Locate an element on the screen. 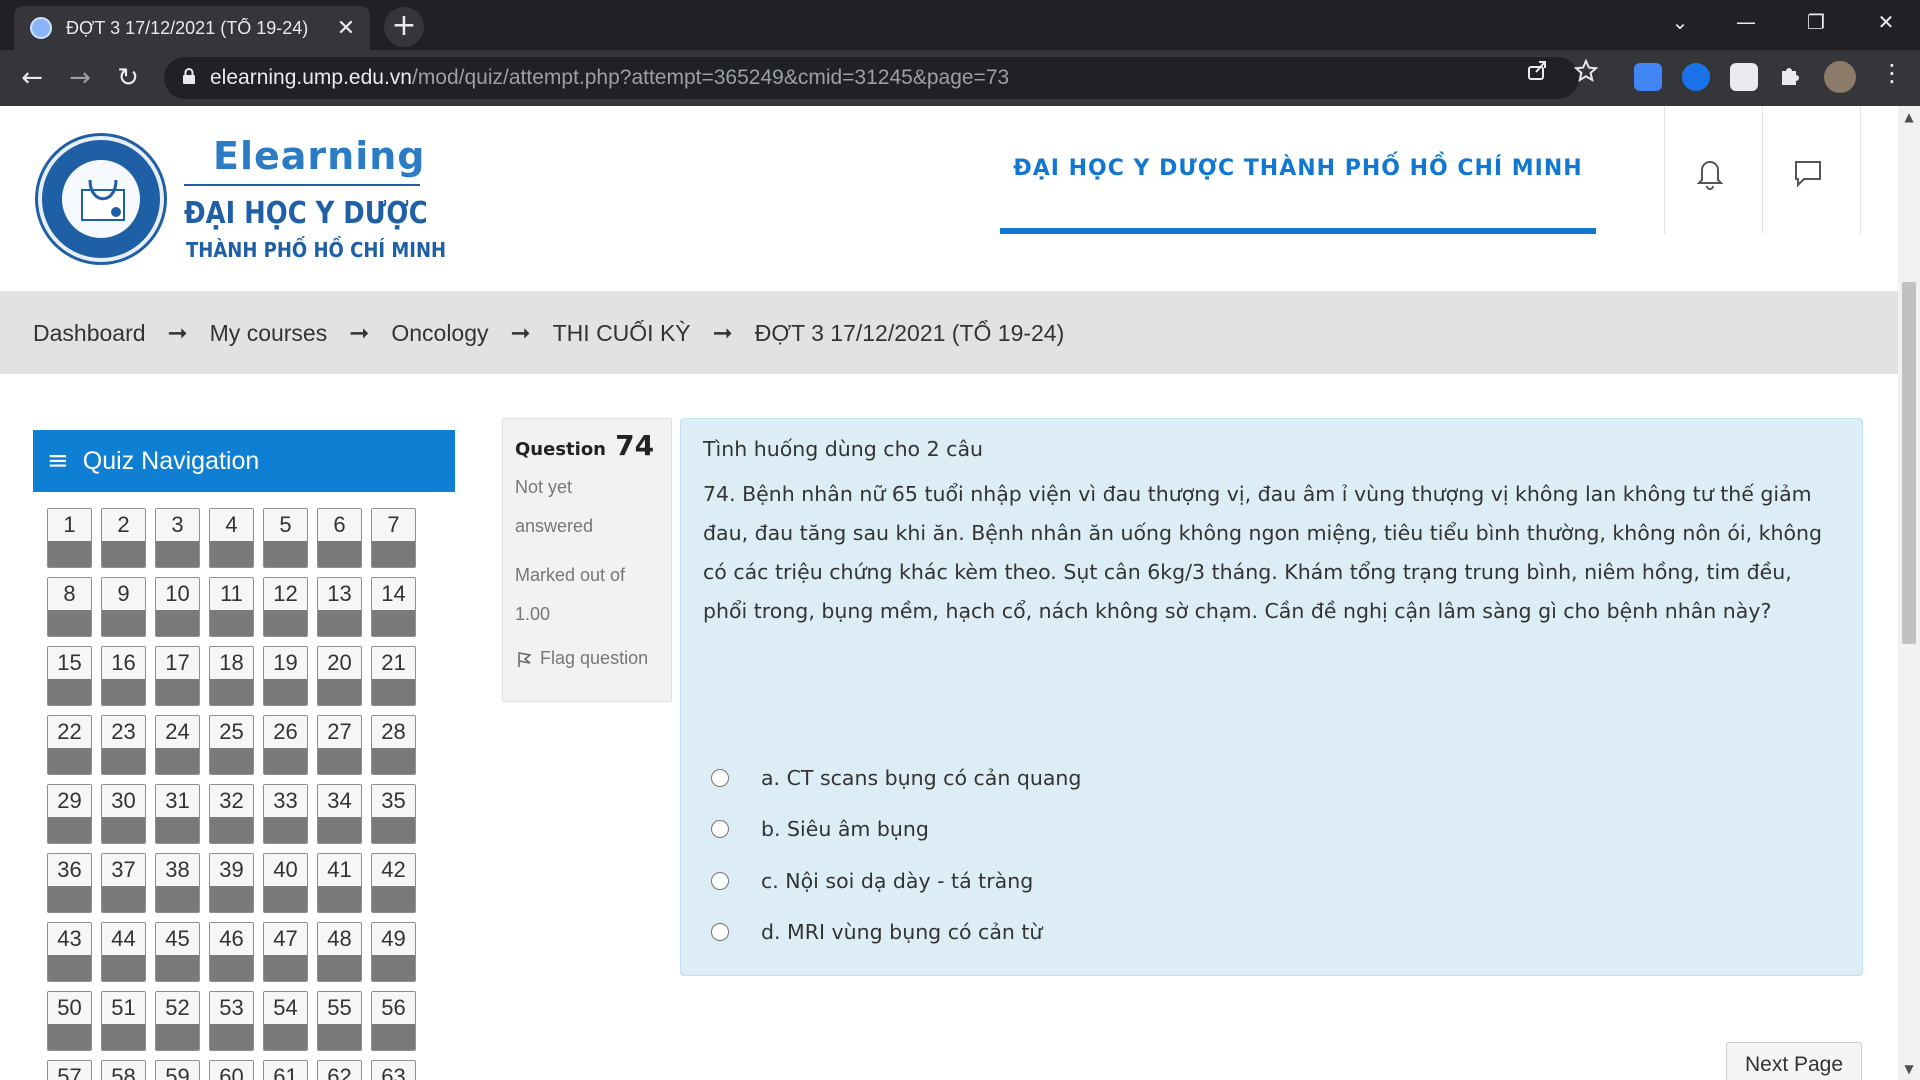 The height and width of the screenshot is (1080, 1920). quiz-nav-question-button: 34 is located at coordinates (339, 814).